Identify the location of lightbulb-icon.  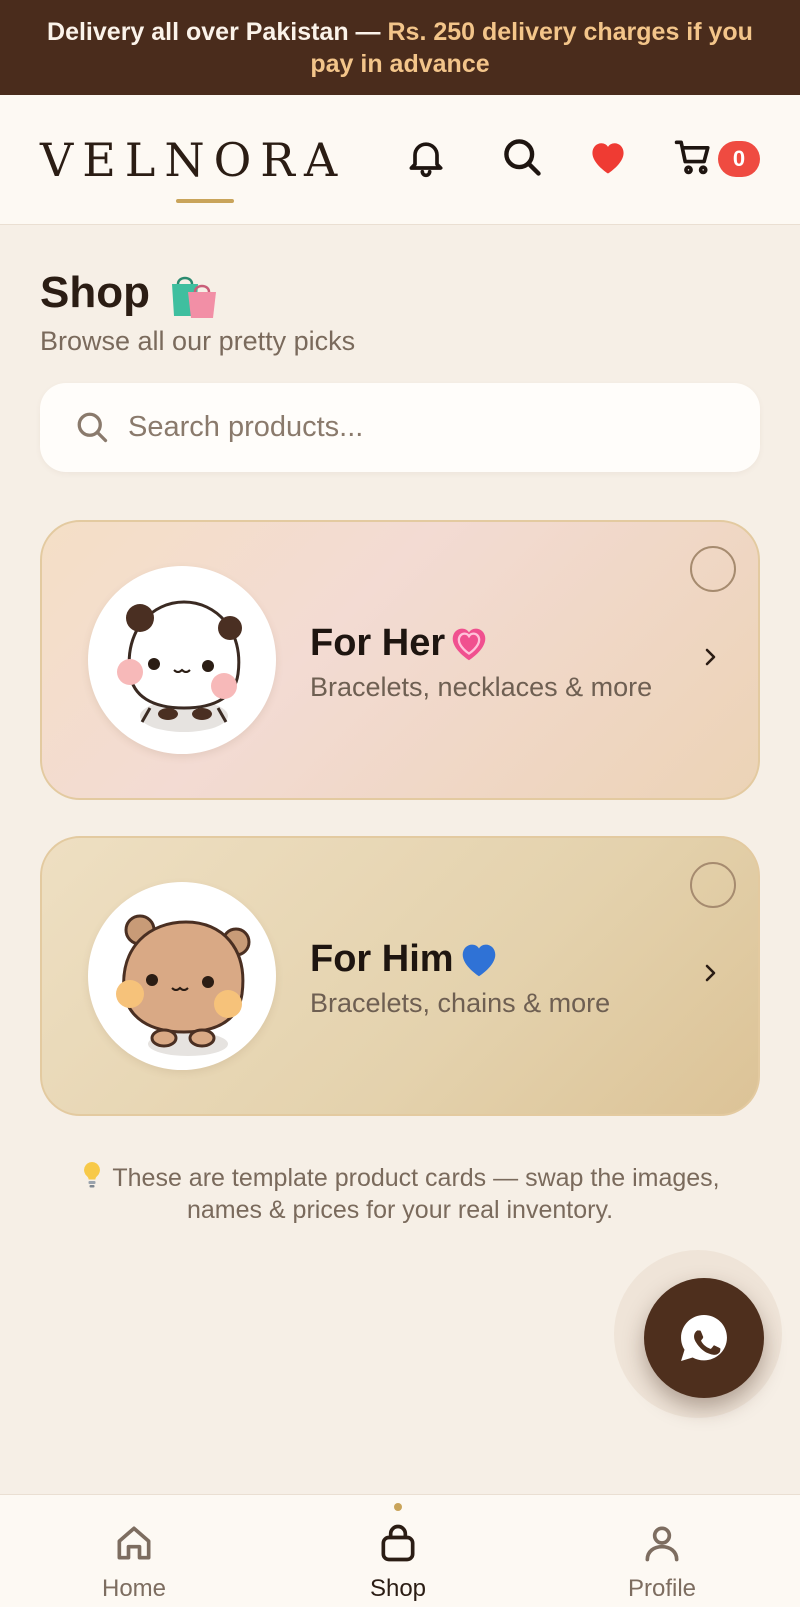
(92, 1175).